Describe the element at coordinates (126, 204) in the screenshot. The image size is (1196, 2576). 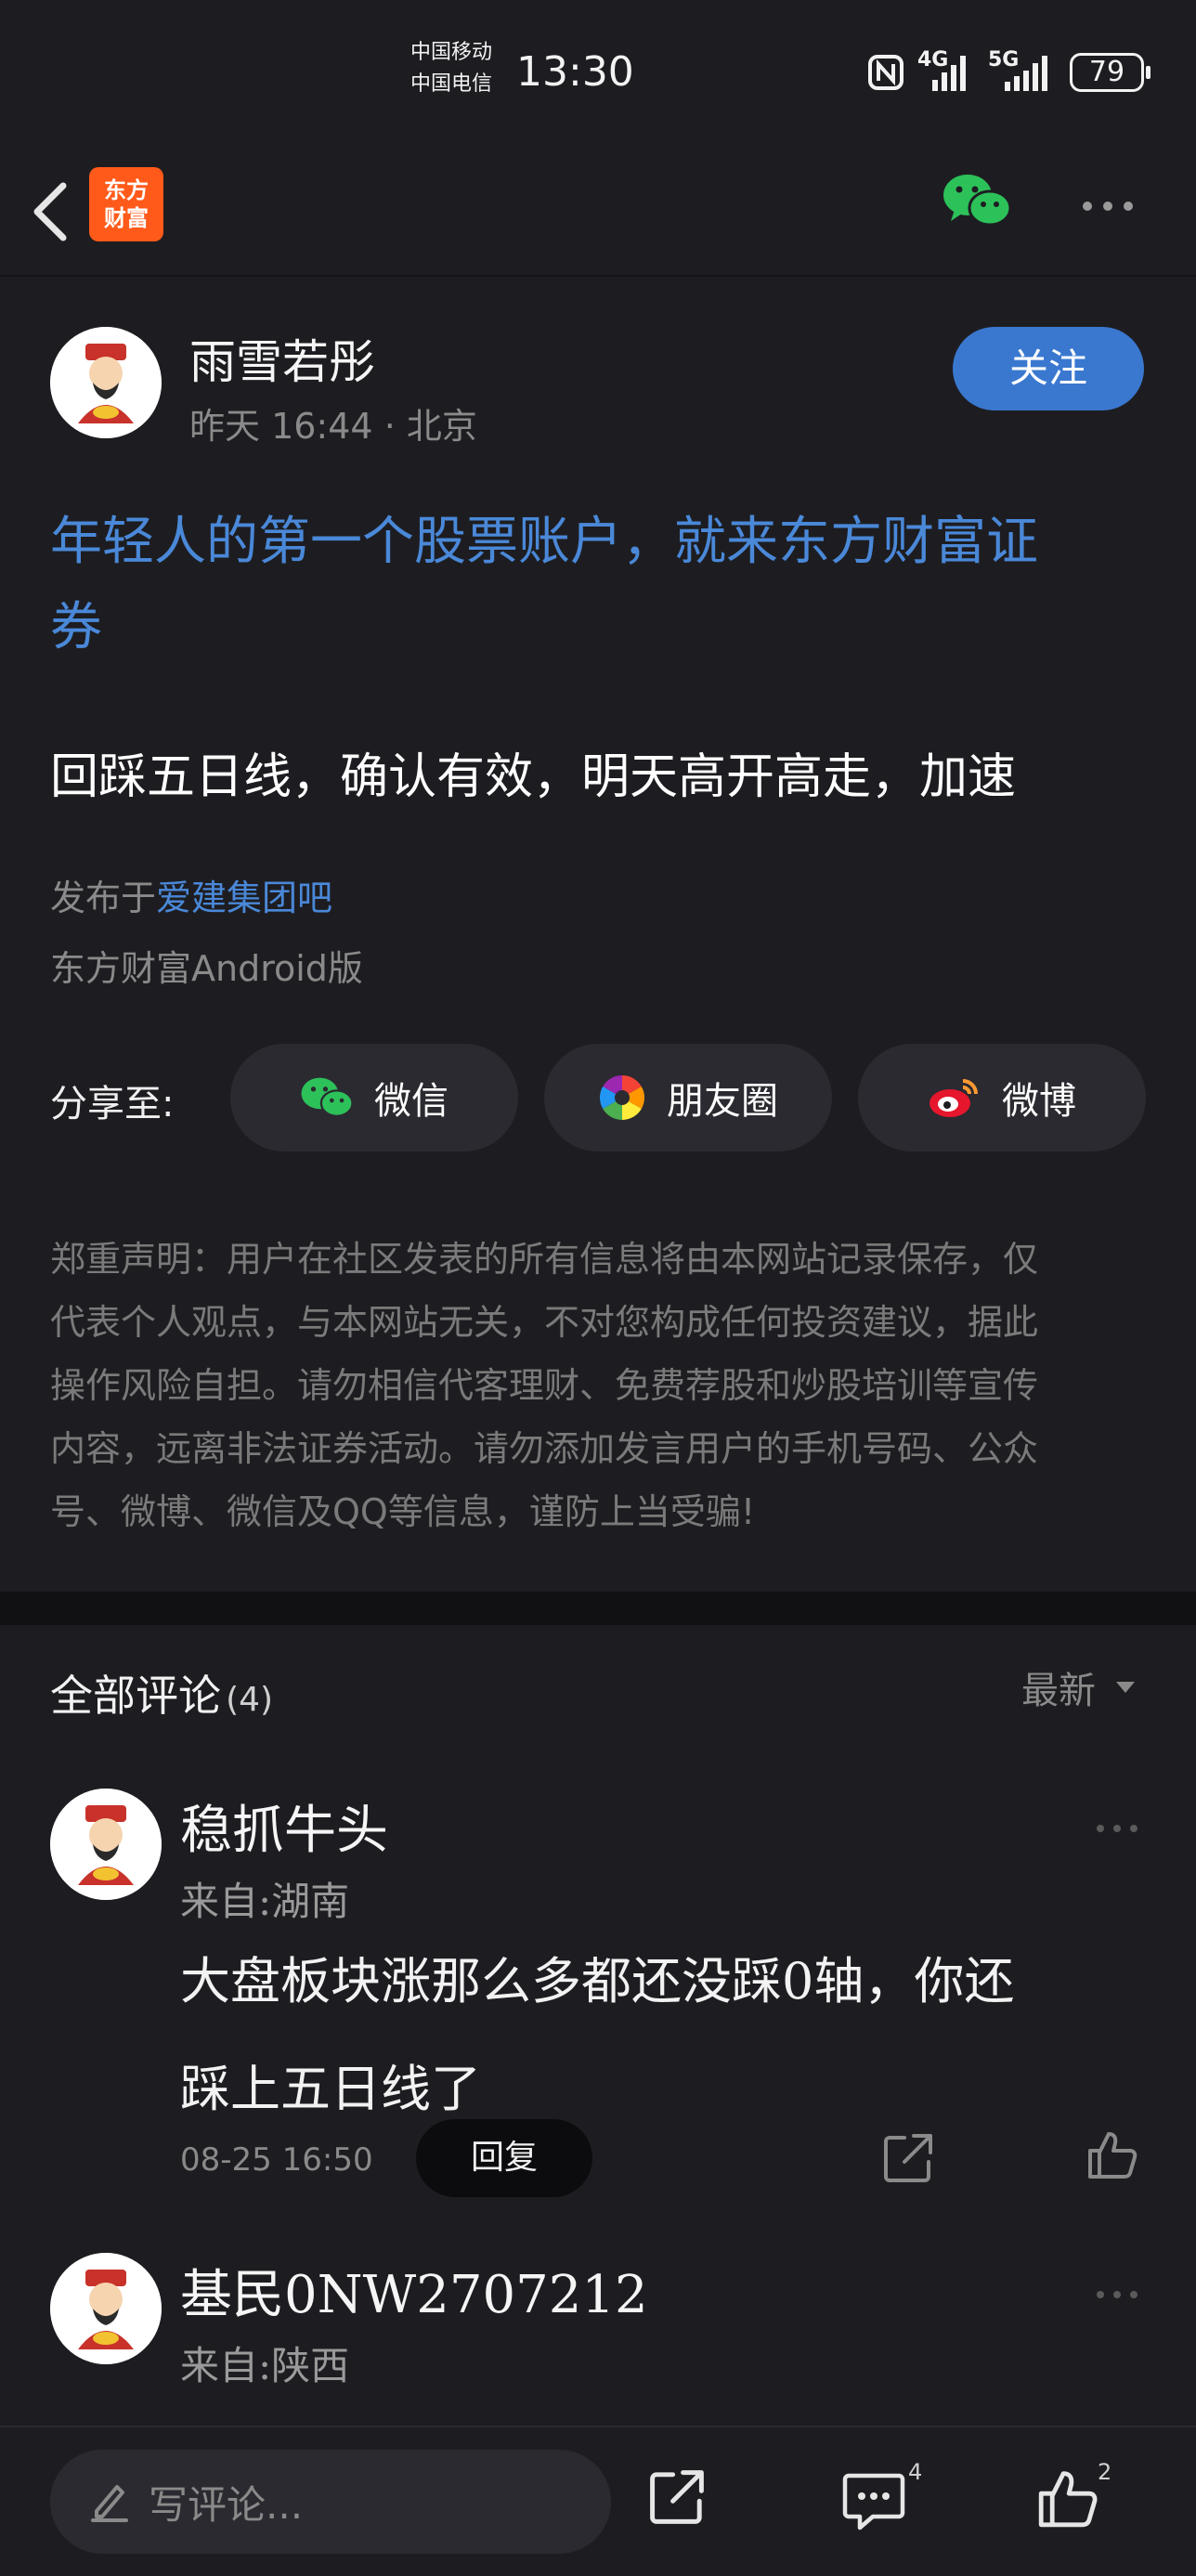
I see `app-logo: 东方 财富` at that location.